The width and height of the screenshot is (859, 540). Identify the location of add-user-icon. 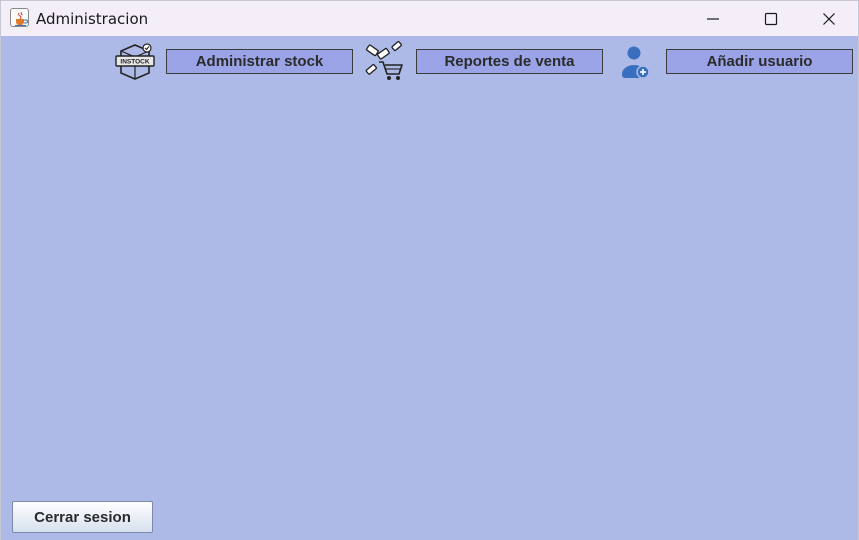
(635, 64).